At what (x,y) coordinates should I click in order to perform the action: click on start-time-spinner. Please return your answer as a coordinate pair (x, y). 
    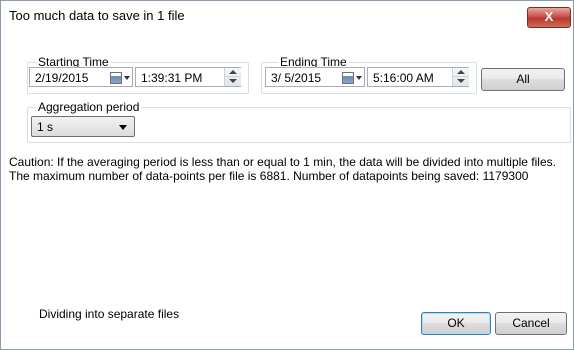
    Looking at the image, I should click on (232, 77).